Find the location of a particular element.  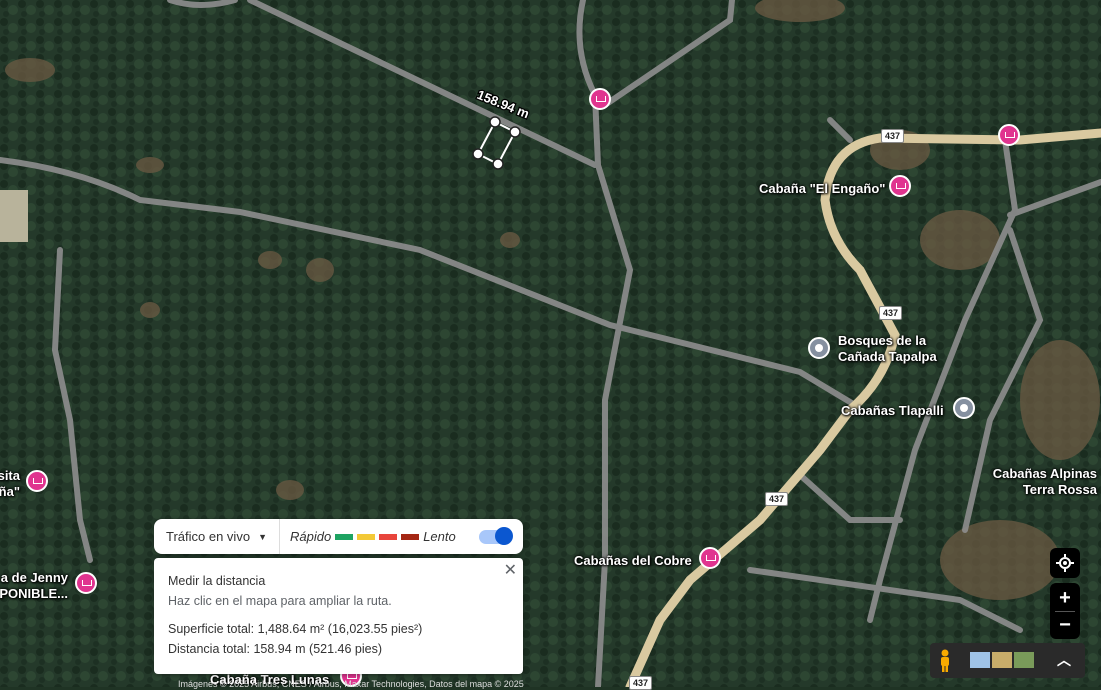

my-location-button is located at coordinates (1065, 563).